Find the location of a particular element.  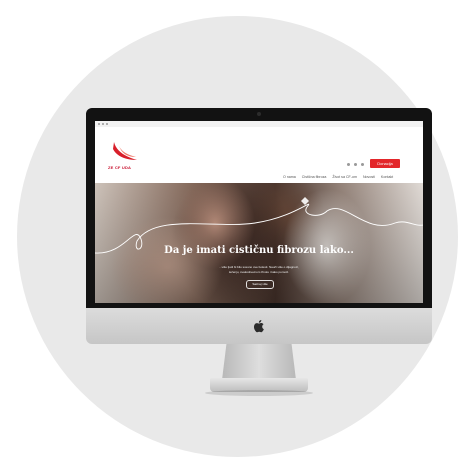

nav-item: O nama is located at coordinates (289, 177).